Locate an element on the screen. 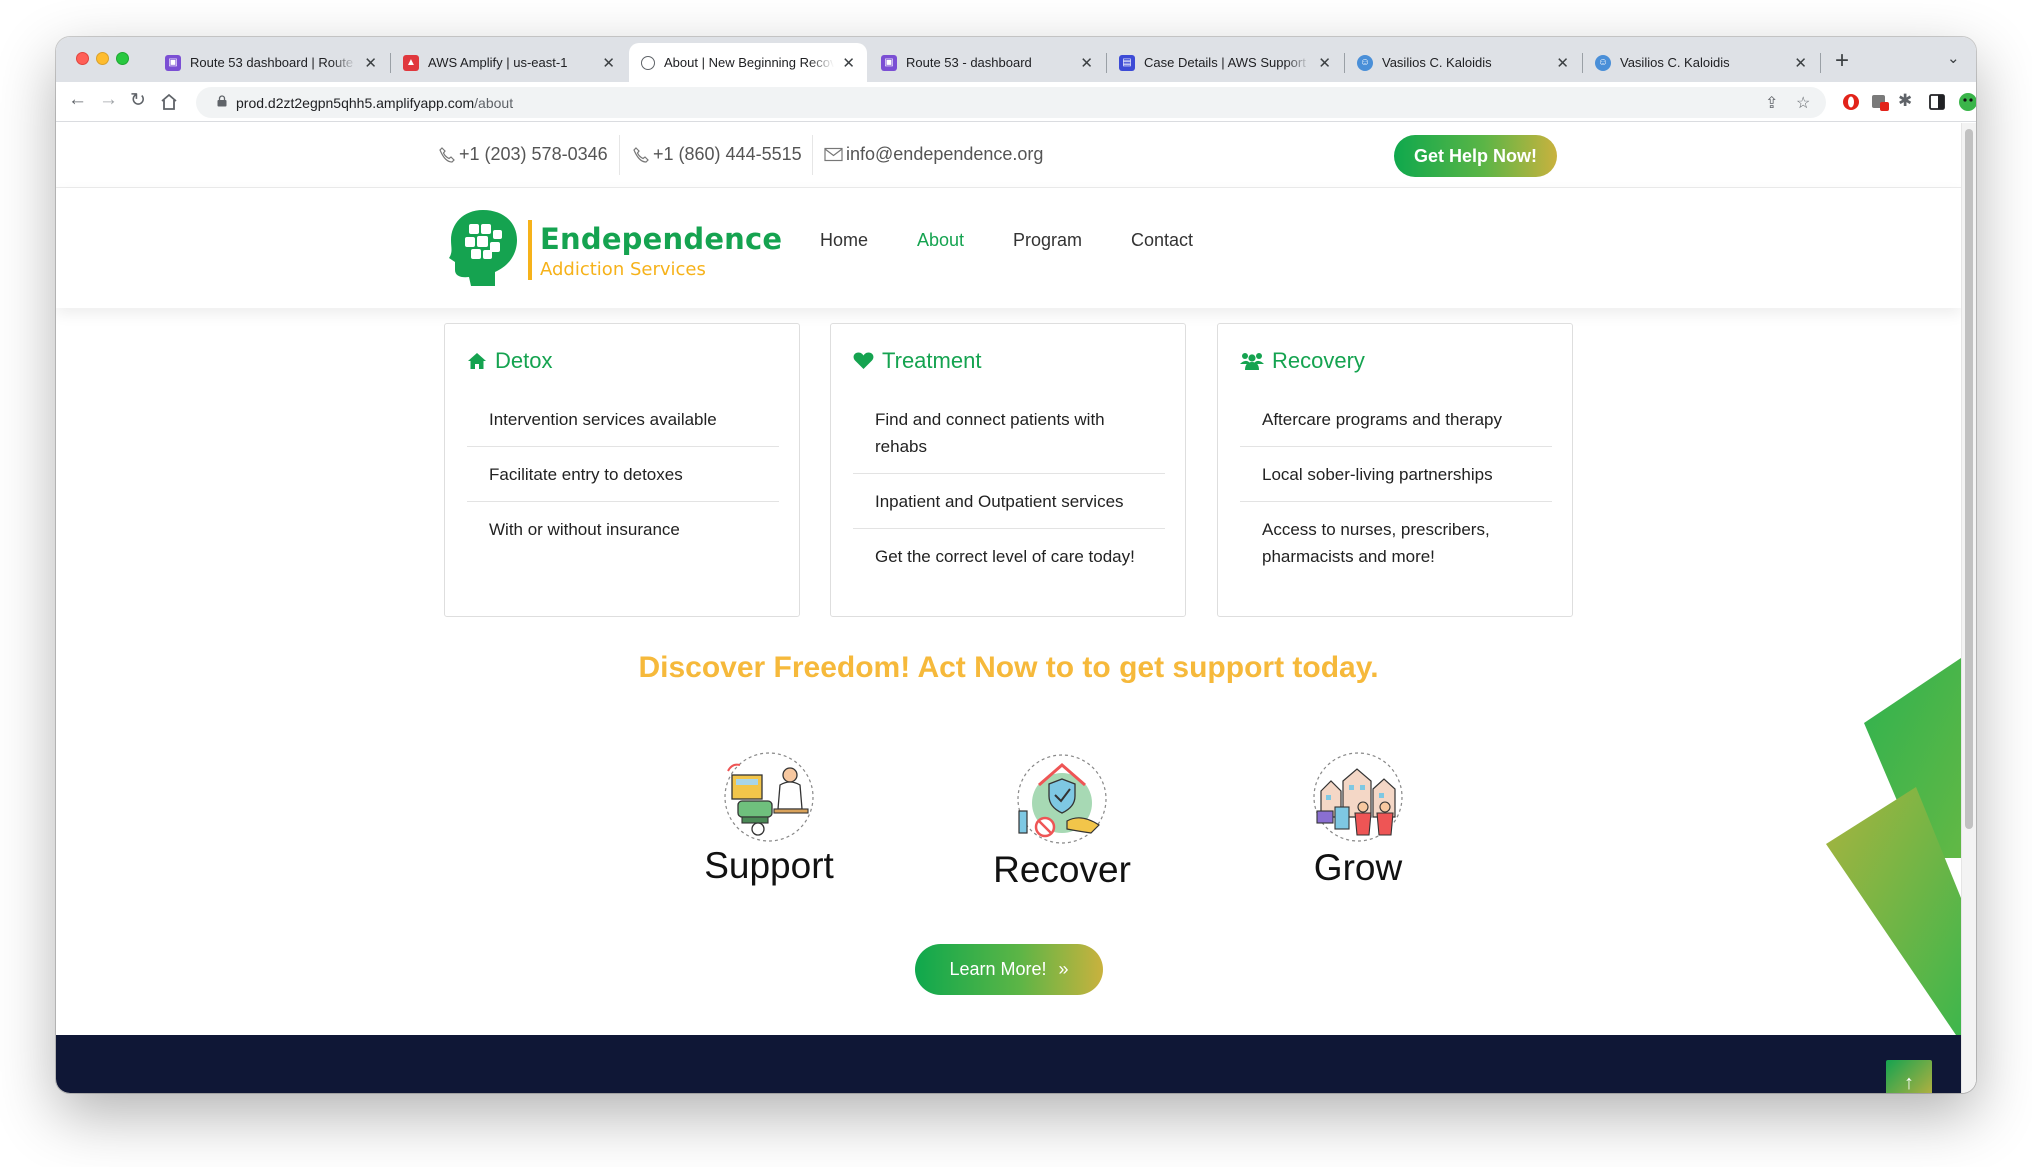  scroll-to-top-button: ↑ is located at coordinates (1909, 1076).